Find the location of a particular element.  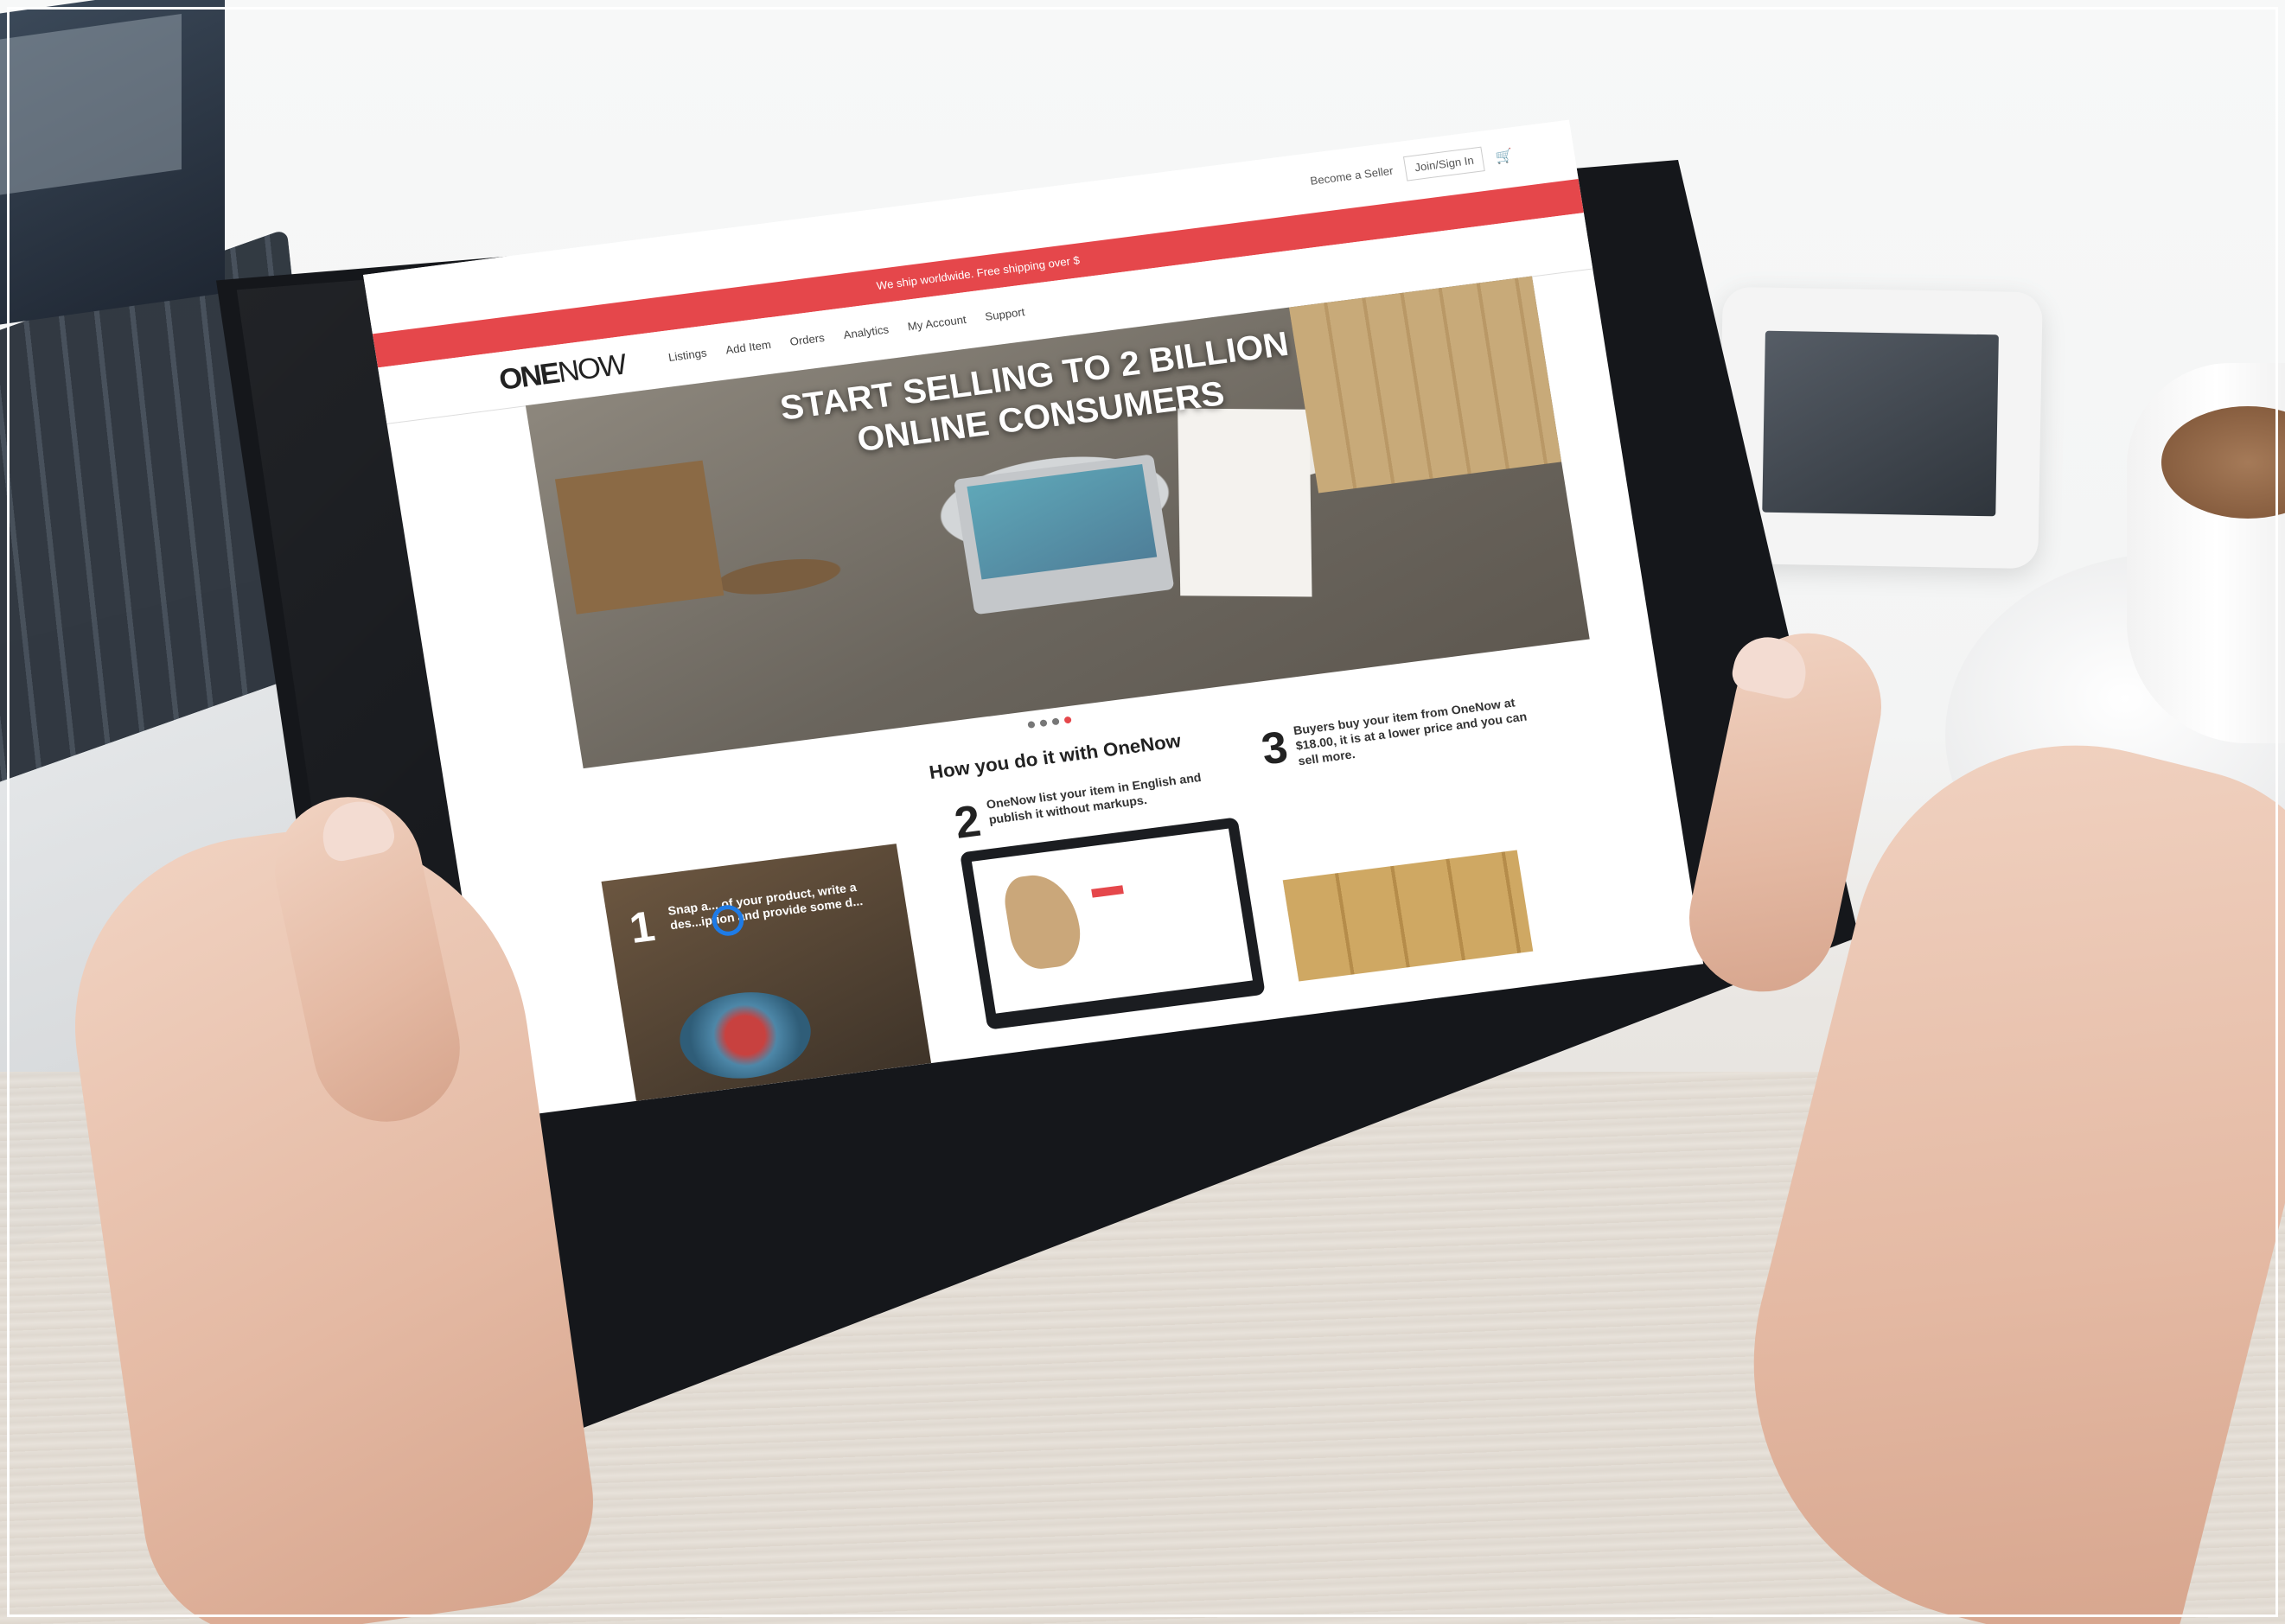

nav-my-account: My Account is located at coordinates (937, 323).